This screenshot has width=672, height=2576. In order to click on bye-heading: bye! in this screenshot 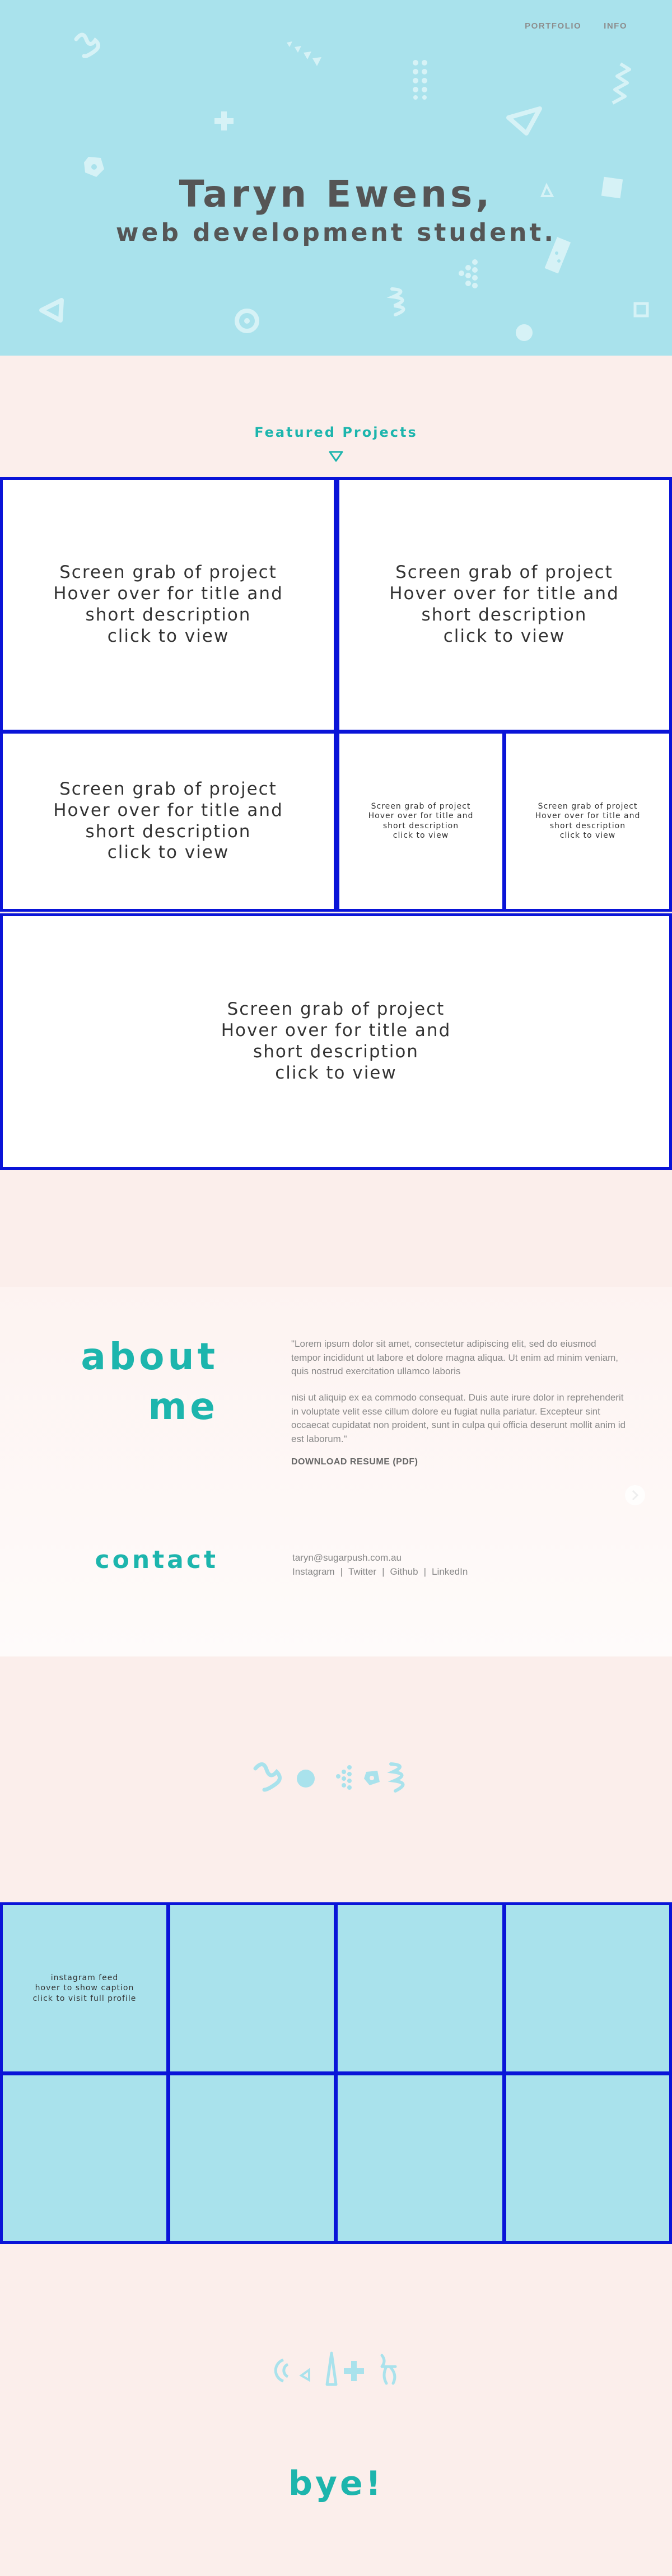, I will do `click(336, 2483)`.